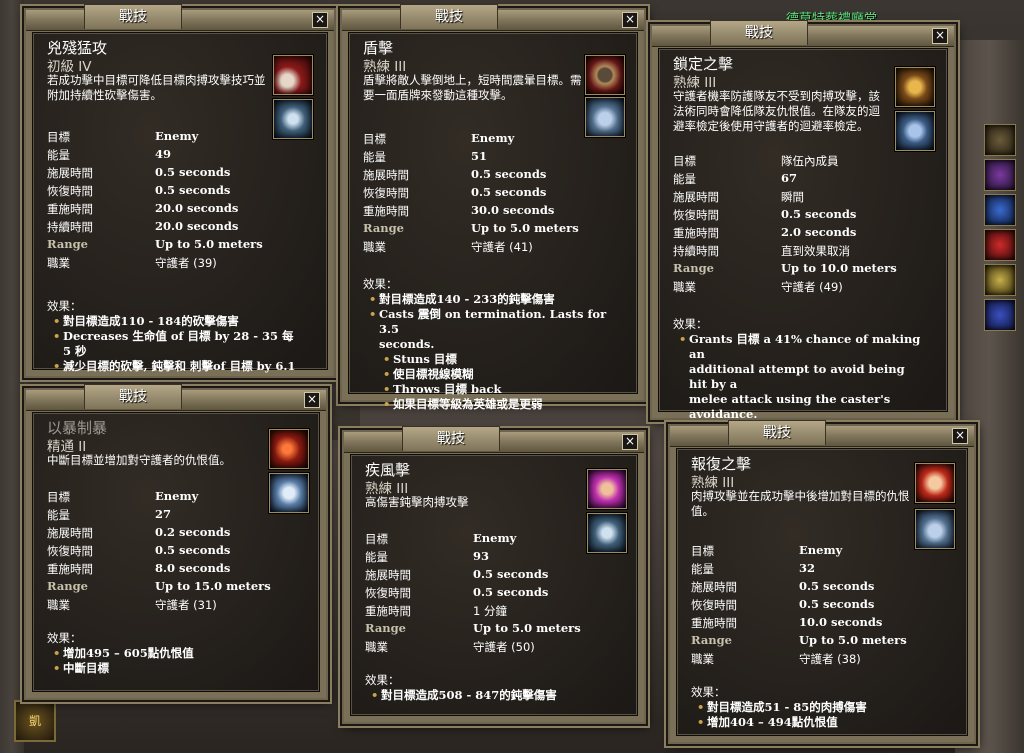 The height and width of the screenshot is (753, 1024). I want to click on stat-value: 守護者 (50), so click(504, 647).